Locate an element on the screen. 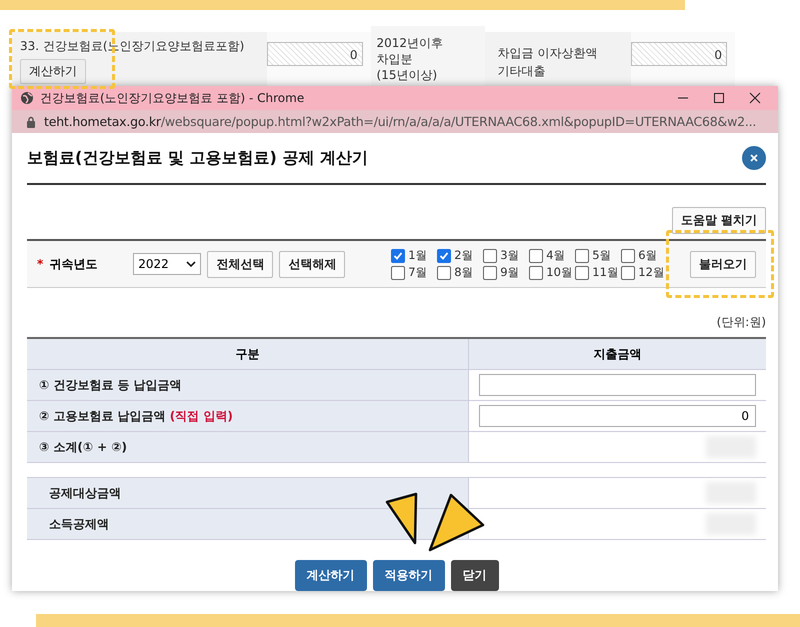 The width and height of the screenshot is (800, 627). maximize-icon is located at coordinates (719, 98).